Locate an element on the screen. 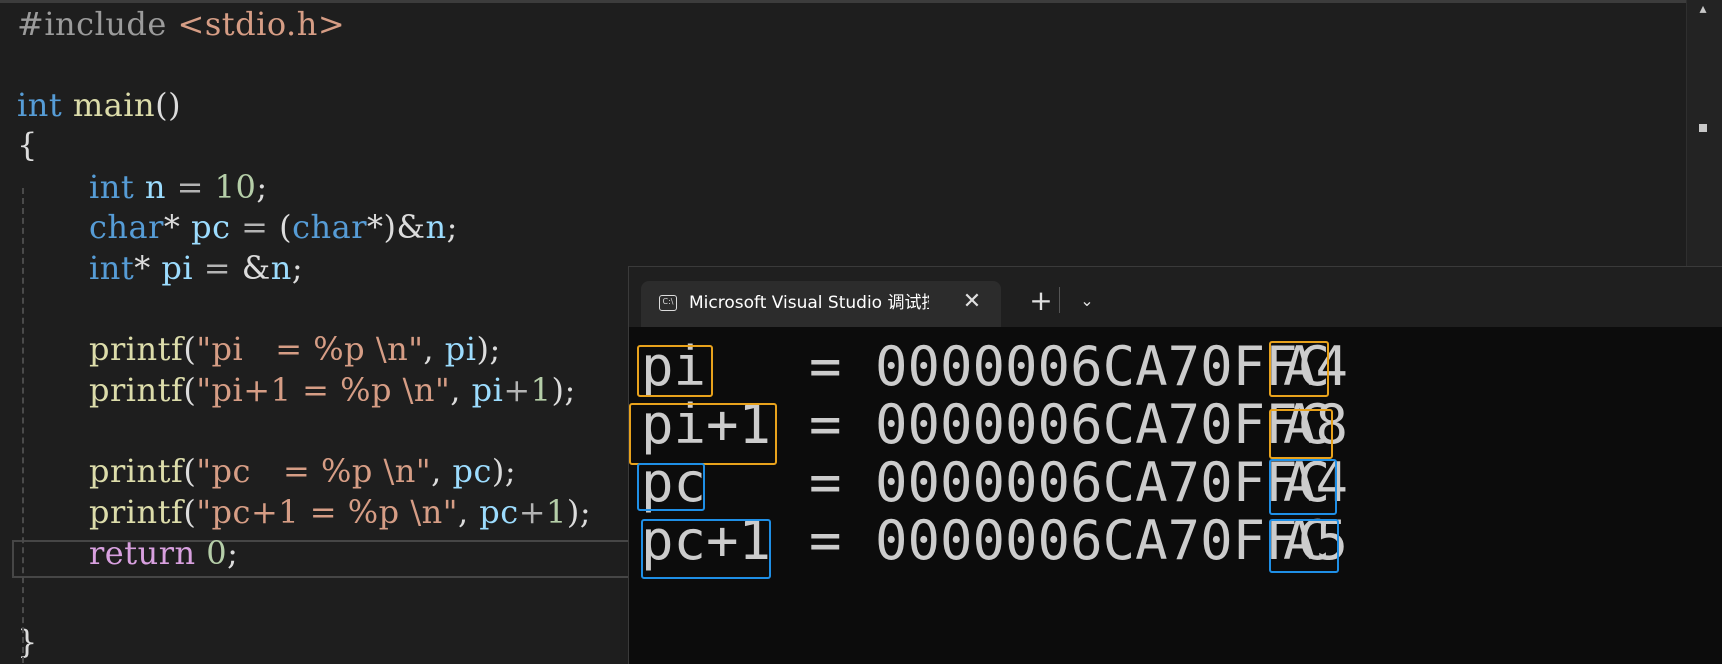  format-string: "pc+1 = %p \n" is located at coordinates (327, 512).